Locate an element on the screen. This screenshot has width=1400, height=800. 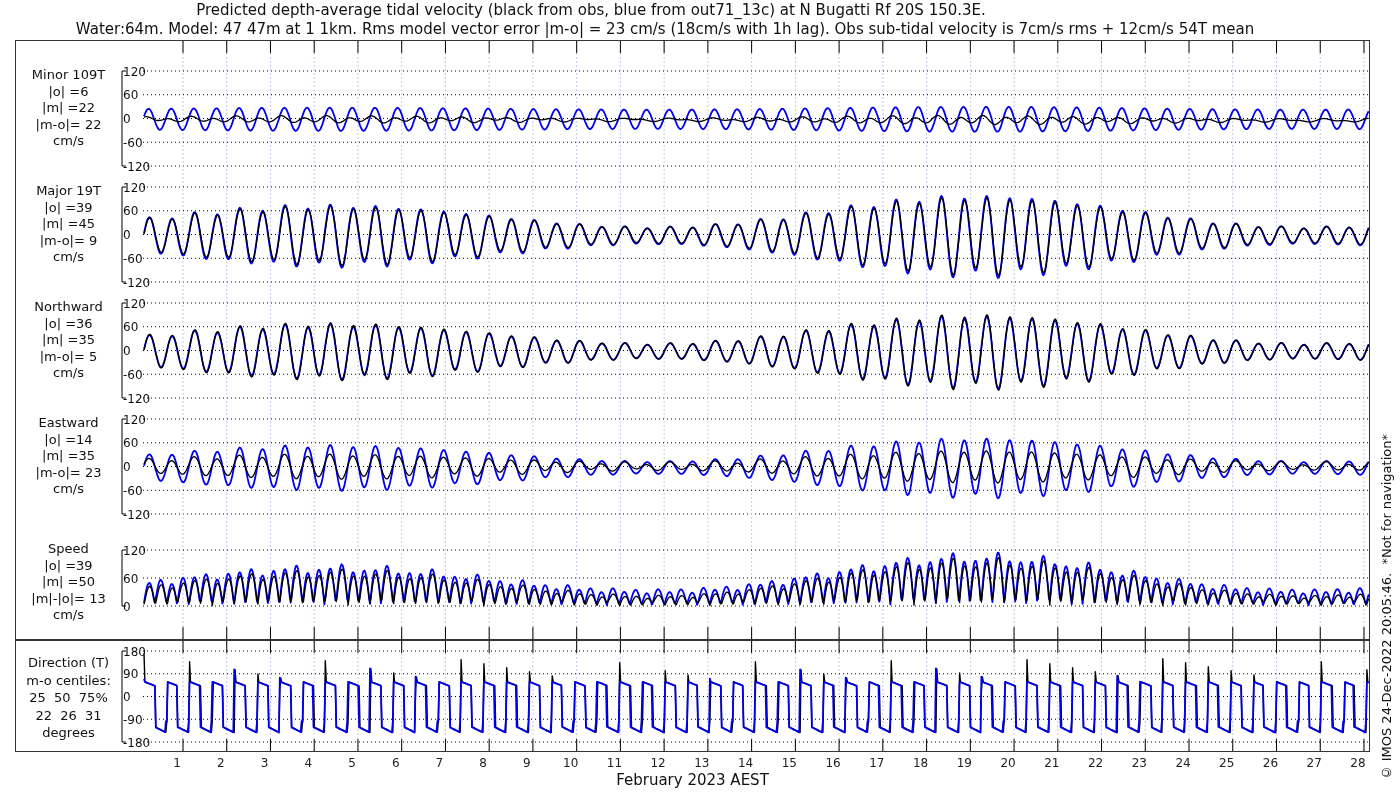
panel-stat-label: |m-o|= 23 is located at coordinates (68, 472).